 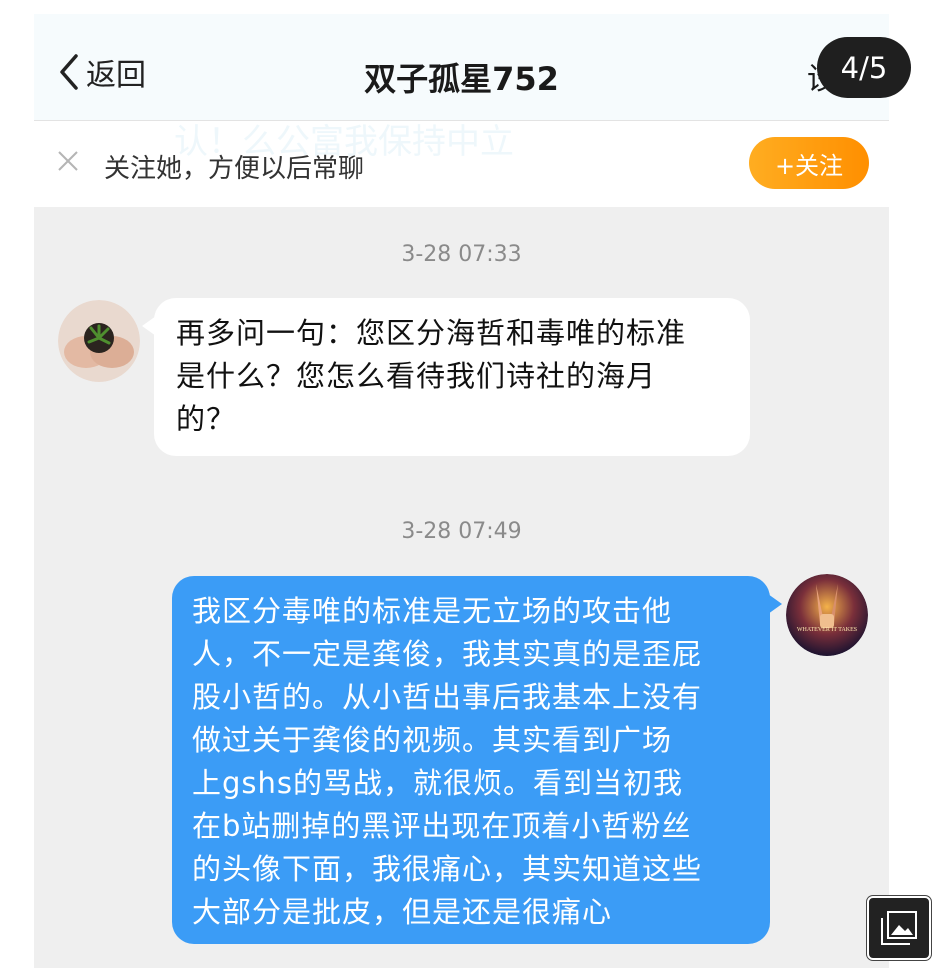 I want to click on sender-avatar, so click(x=99, y=341).